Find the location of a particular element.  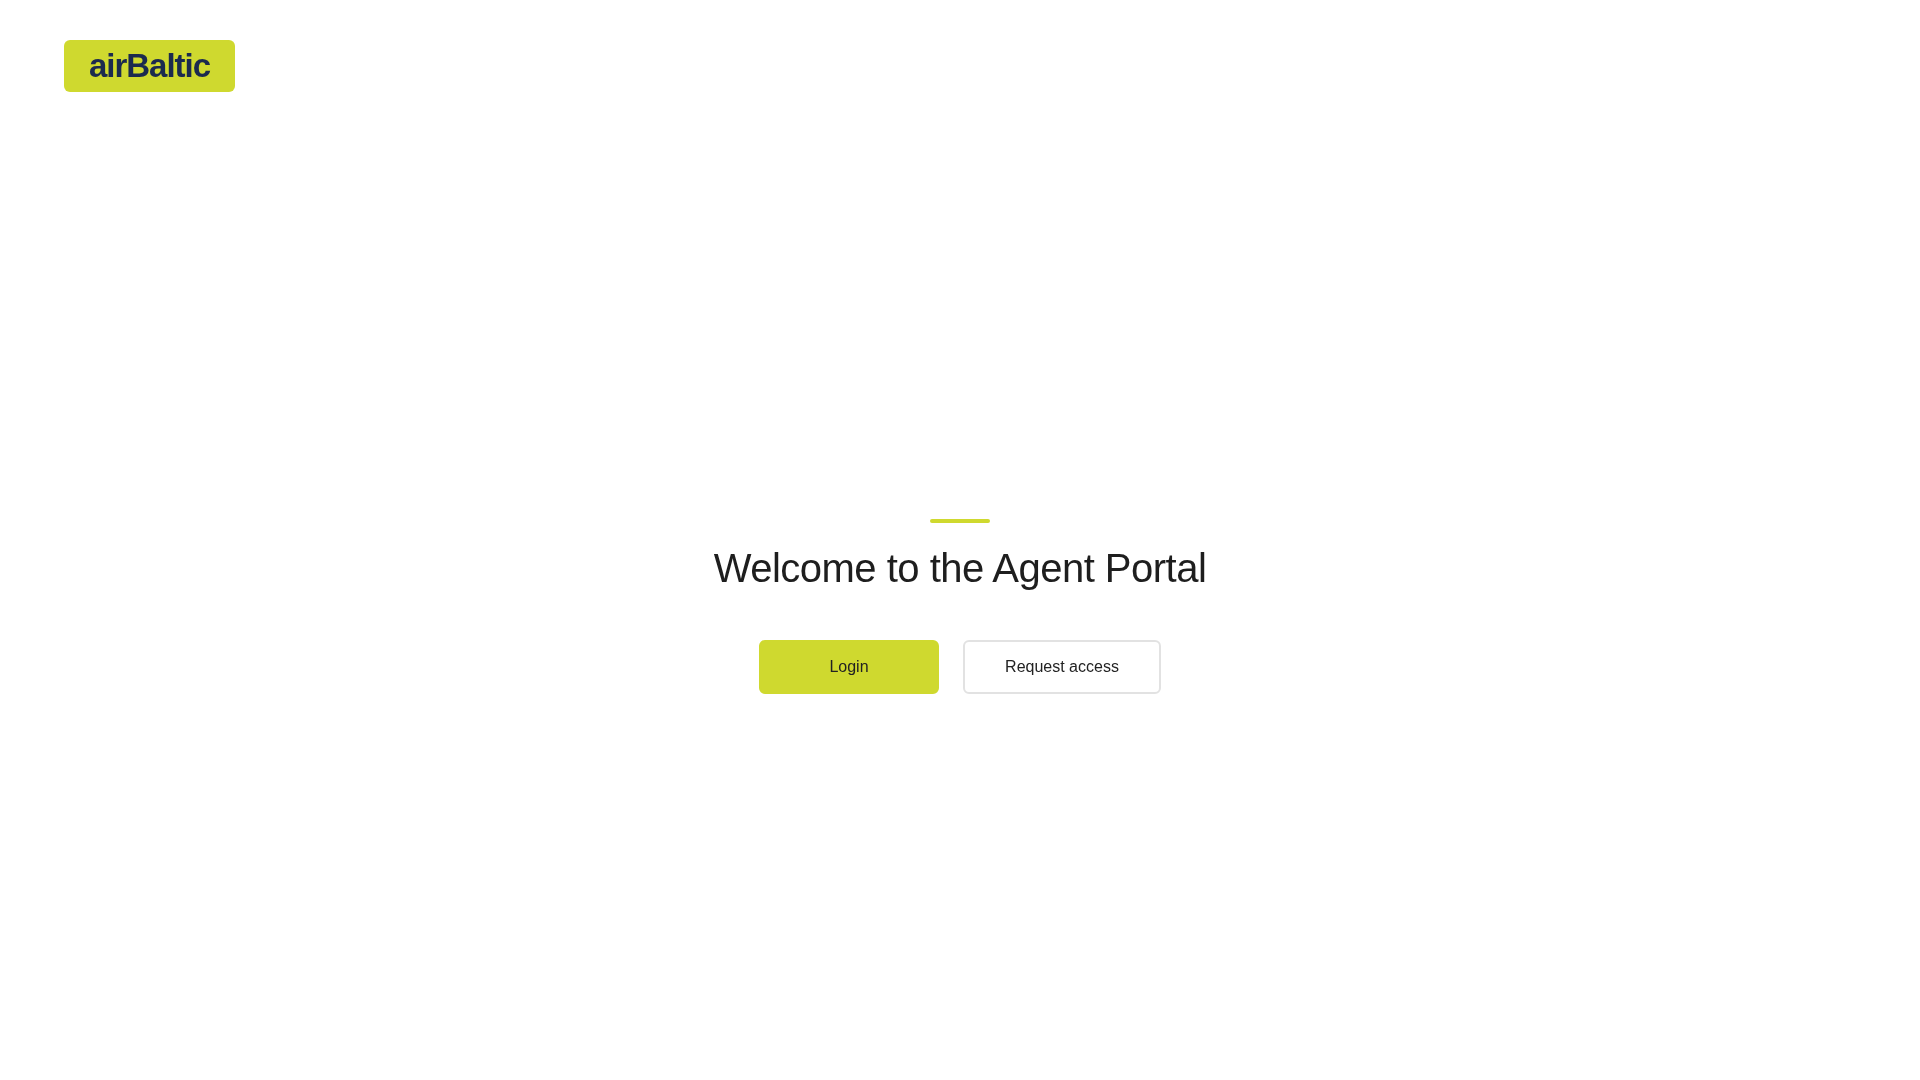

logo: airBaltic is located at coordinates (149, 66).